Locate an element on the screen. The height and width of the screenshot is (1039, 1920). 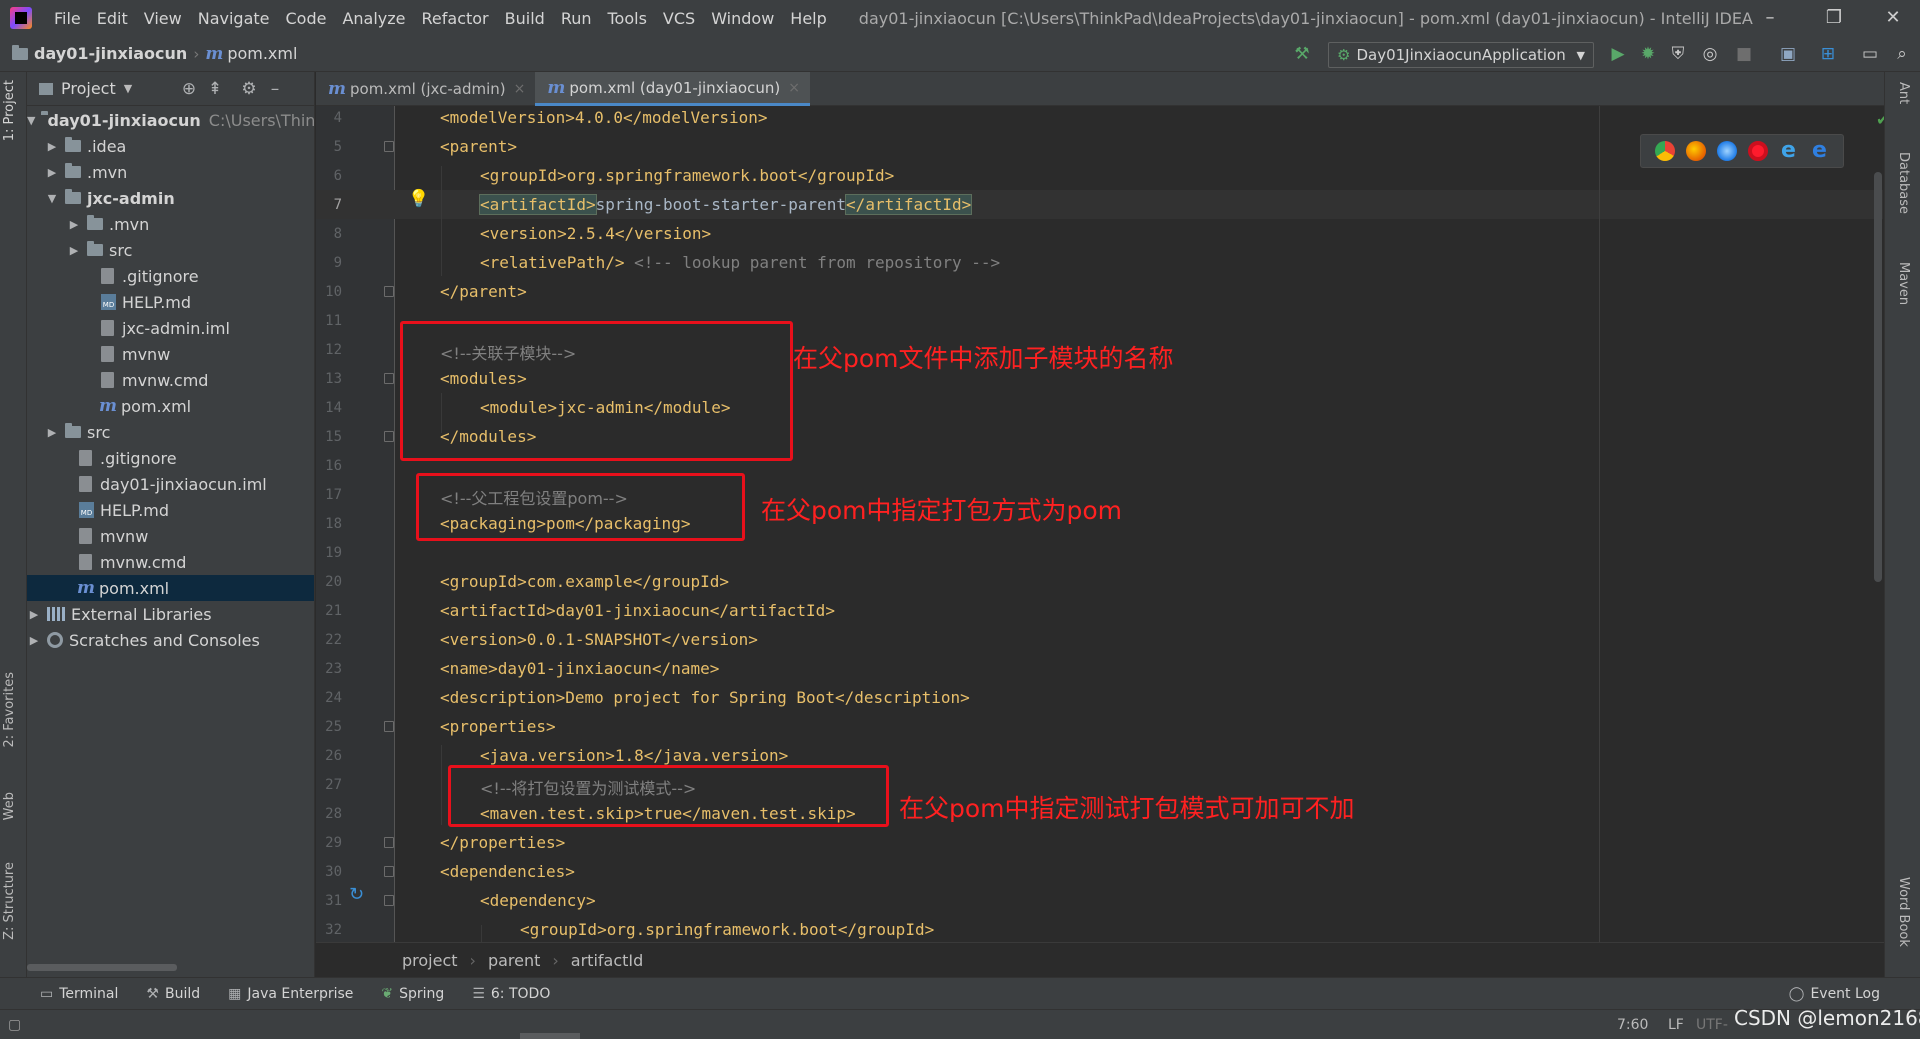
tab-web-tool: Web is located at coordinates (9, 806).